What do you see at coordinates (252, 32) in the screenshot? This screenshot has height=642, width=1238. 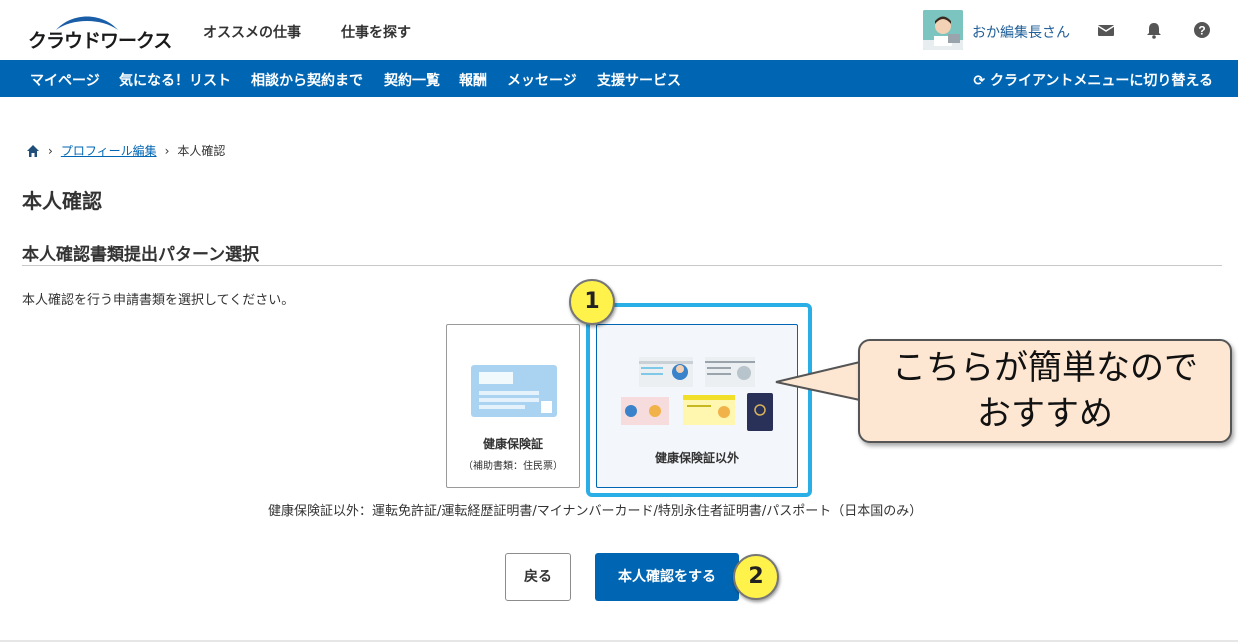 I see `nav-recommended-jobs: オススメの仕事` at bounding box center [252, 32].